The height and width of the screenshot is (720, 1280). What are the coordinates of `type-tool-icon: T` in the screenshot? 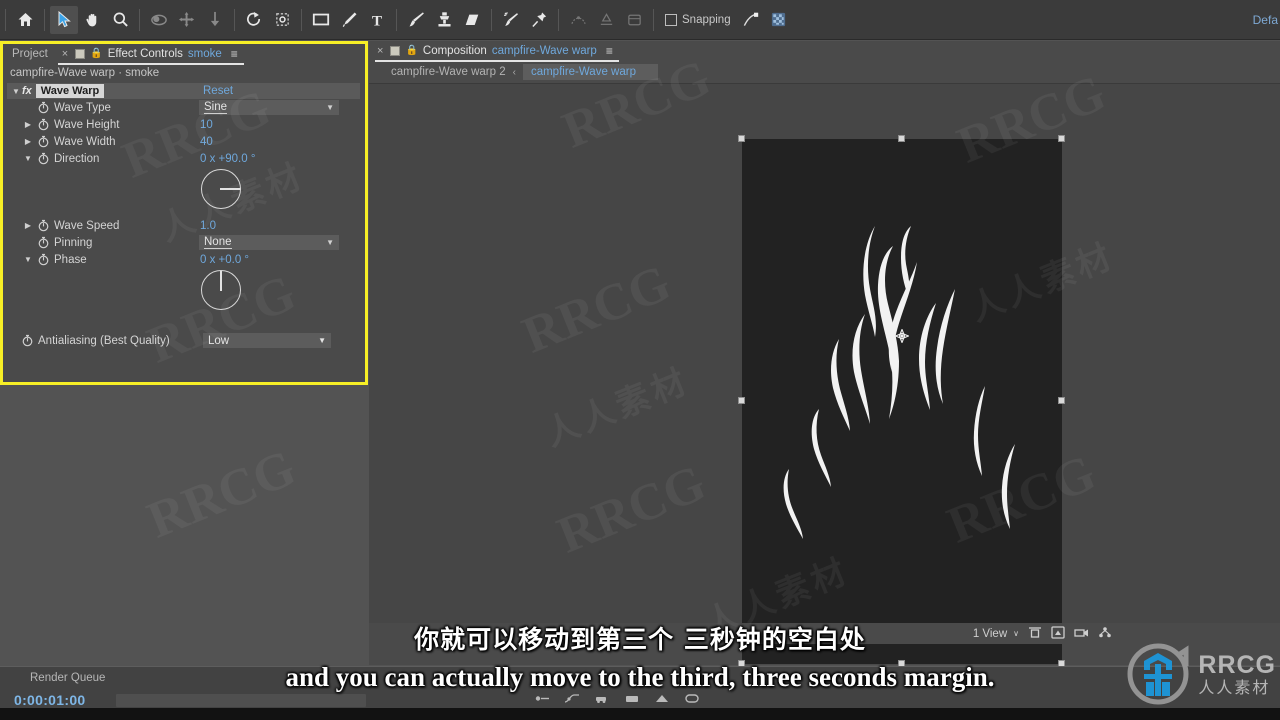 It's located at (377, 20).